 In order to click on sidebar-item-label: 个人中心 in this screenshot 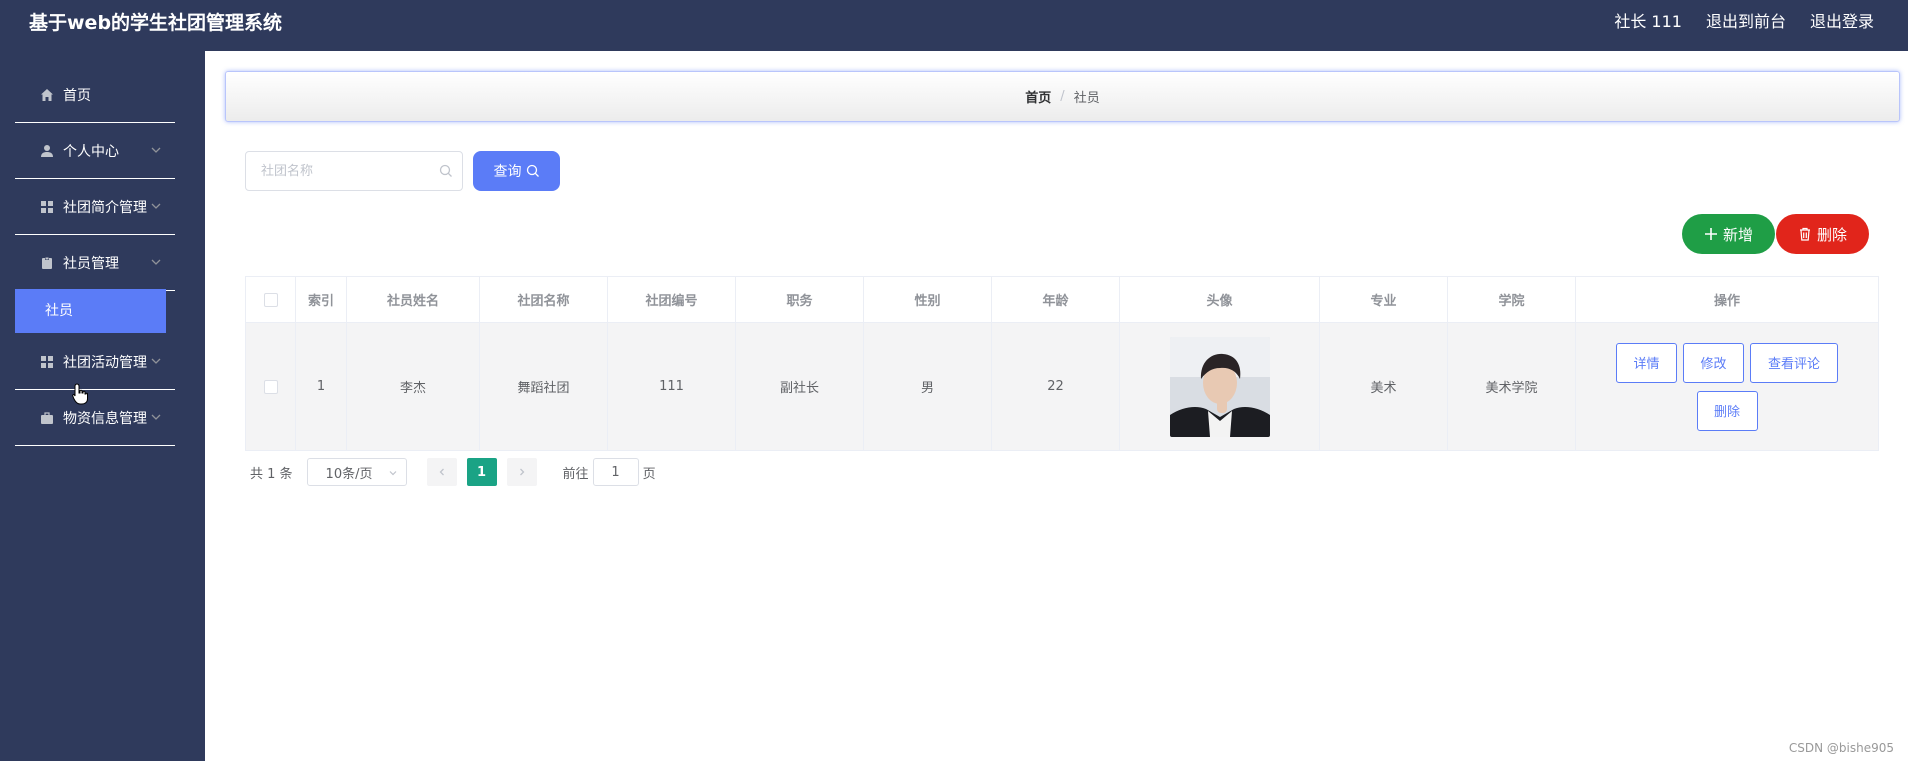, I will do `click(91, 151)`.